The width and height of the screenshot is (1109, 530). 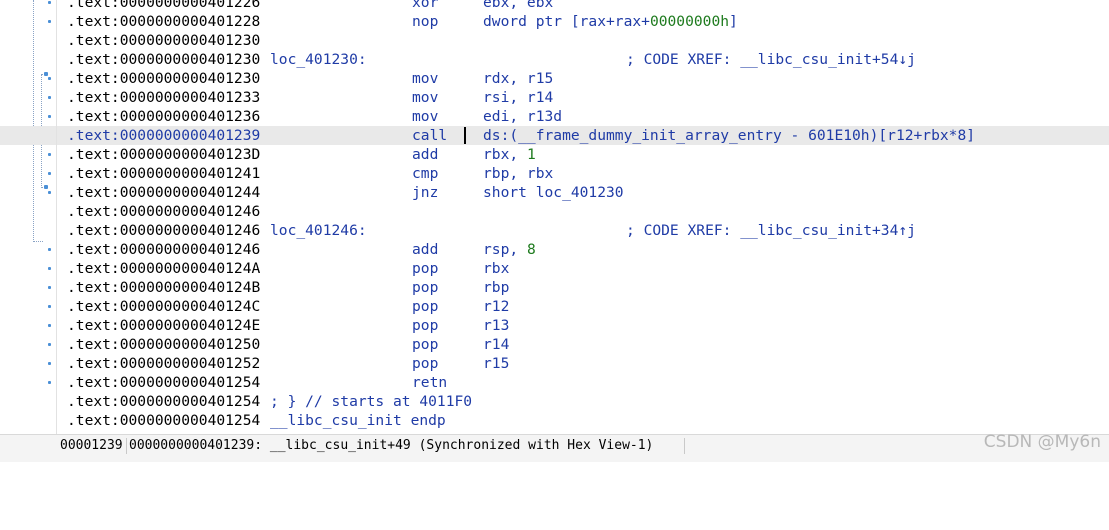 What do you see at coordinates (163, 21) in the screenshot?
I see `address-label: .text:0000000000401228` at bounding box center [163, 21].